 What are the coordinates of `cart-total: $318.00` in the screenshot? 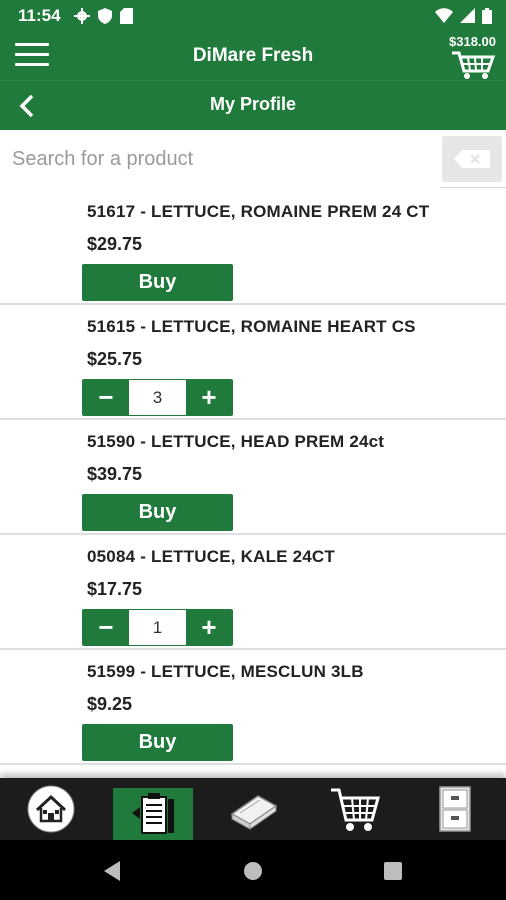 It's located at (472, 41).